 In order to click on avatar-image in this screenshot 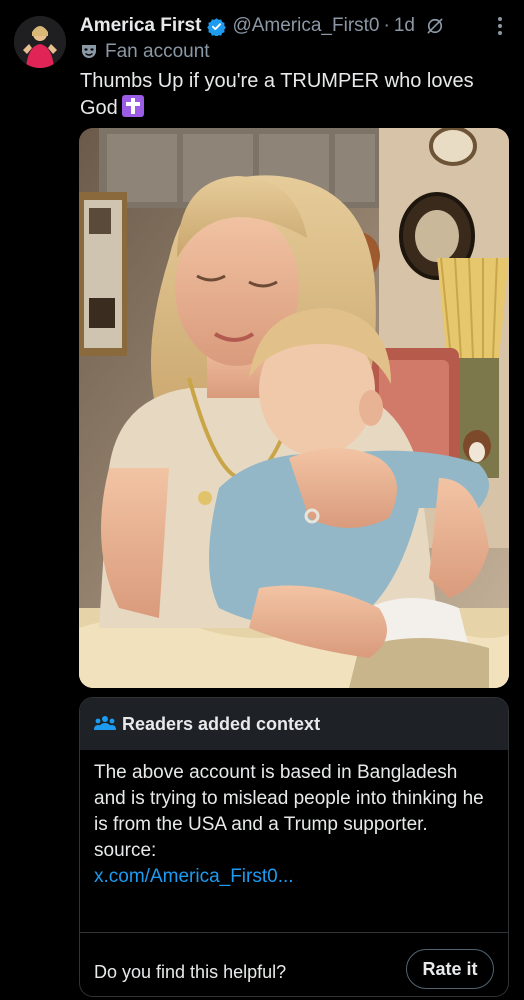, I will do `click(40, 42)`.